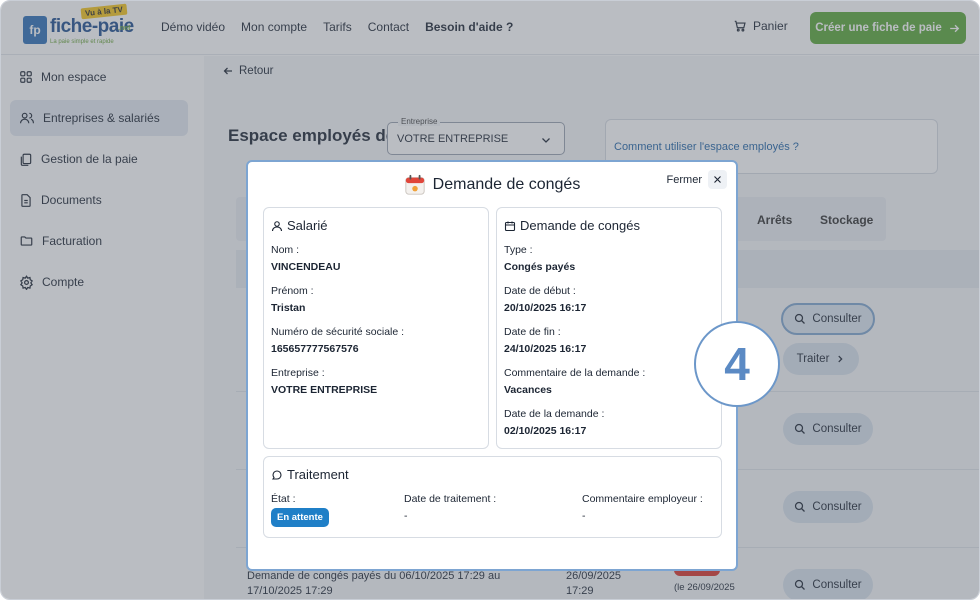 This screenshot has height=600, width=980. I want to click on request-end-date: 24/10/2025 16:17, so click(545, 349).